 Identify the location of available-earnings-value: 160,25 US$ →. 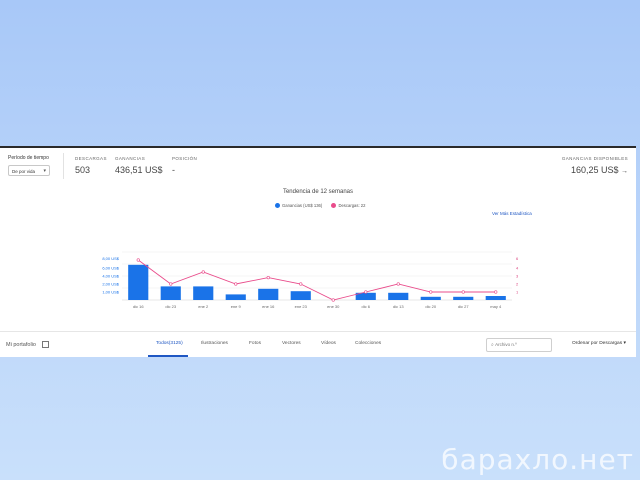
(599, 170).